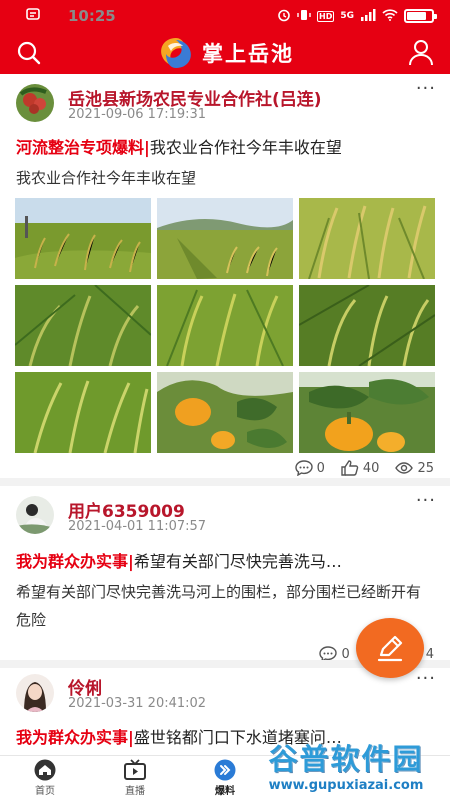  What do you see at coordinates (135, 769) in the screenshot?
I see `tv-icon` at bounding box center [135, 769].